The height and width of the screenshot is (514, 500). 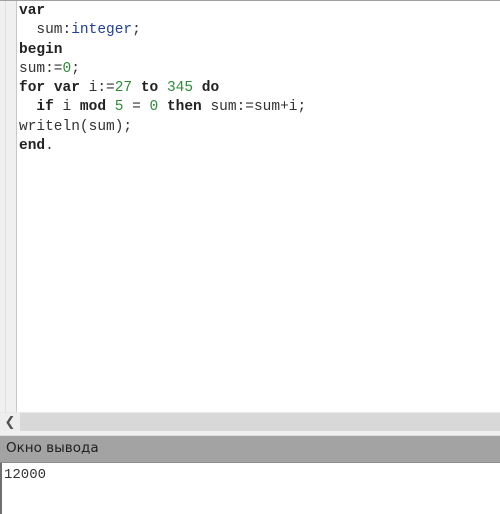 What do you see at coordinates (32, 146) in the screenshot?
I see `keyword-token: end` at bounding box center [32, 146].